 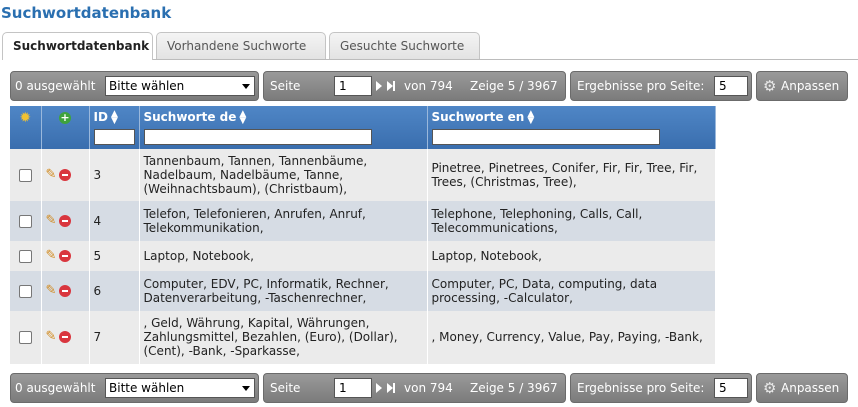 I want to click on filter-en-input, so click(x=545, y=136).